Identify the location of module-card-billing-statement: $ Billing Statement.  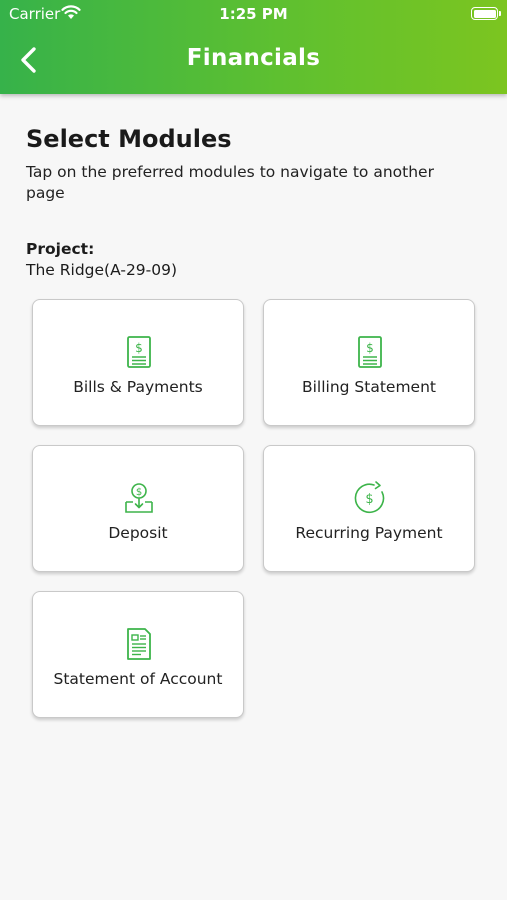
(369, 362).